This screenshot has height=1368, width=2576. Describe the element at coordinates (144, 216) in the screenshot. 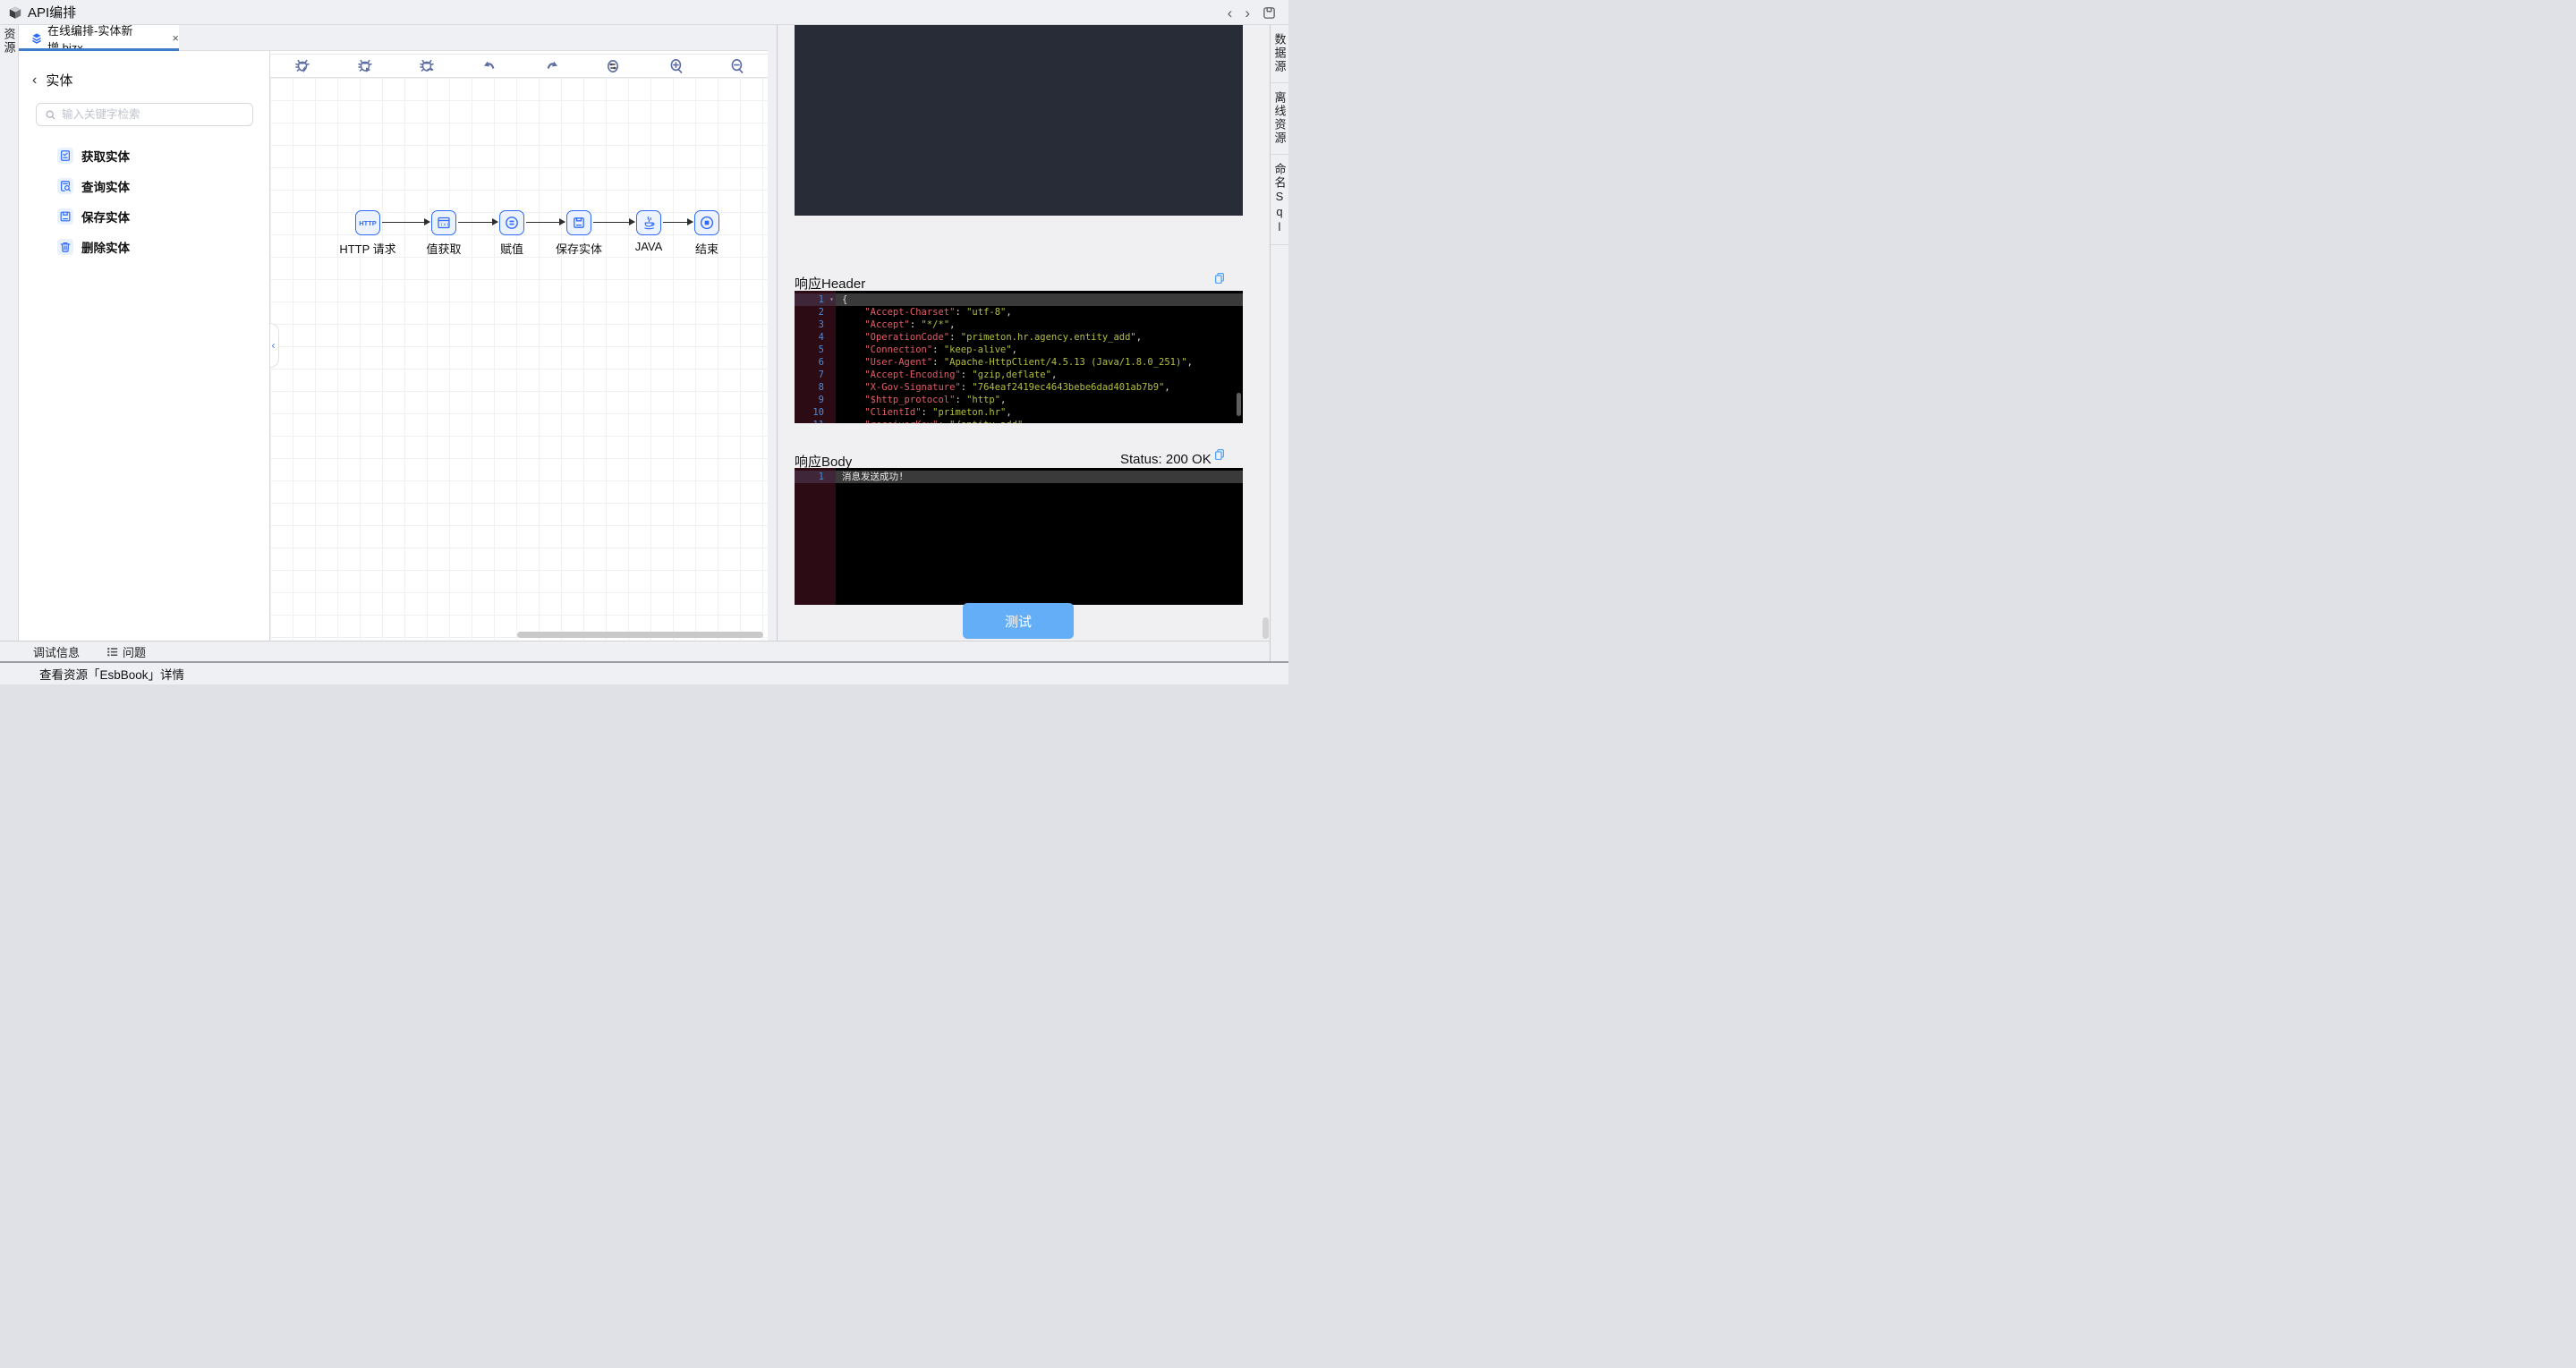

I see `entity-item-3: 保存实体` at that location.